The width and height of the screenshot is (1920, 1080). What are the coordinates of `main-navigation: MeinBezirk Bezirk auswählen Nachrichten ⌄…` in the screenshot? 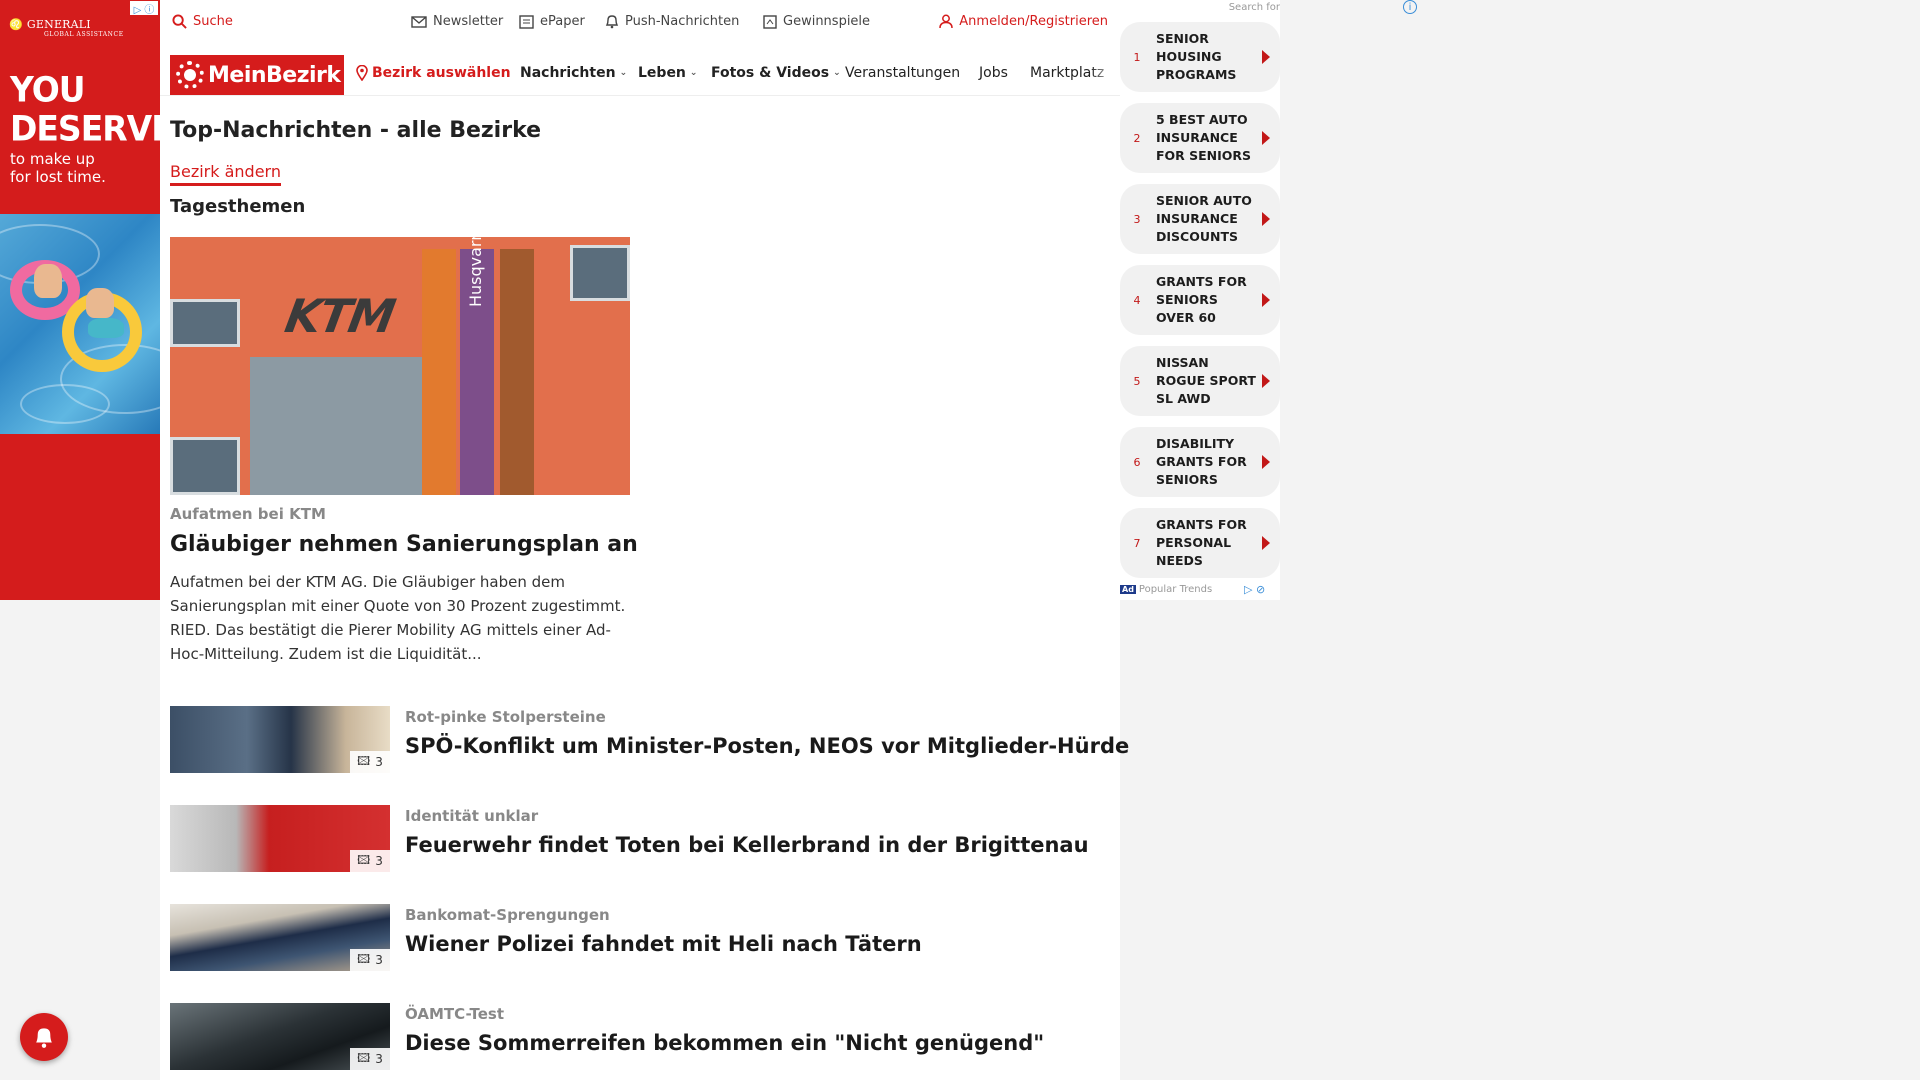 It's located at (640, 75).